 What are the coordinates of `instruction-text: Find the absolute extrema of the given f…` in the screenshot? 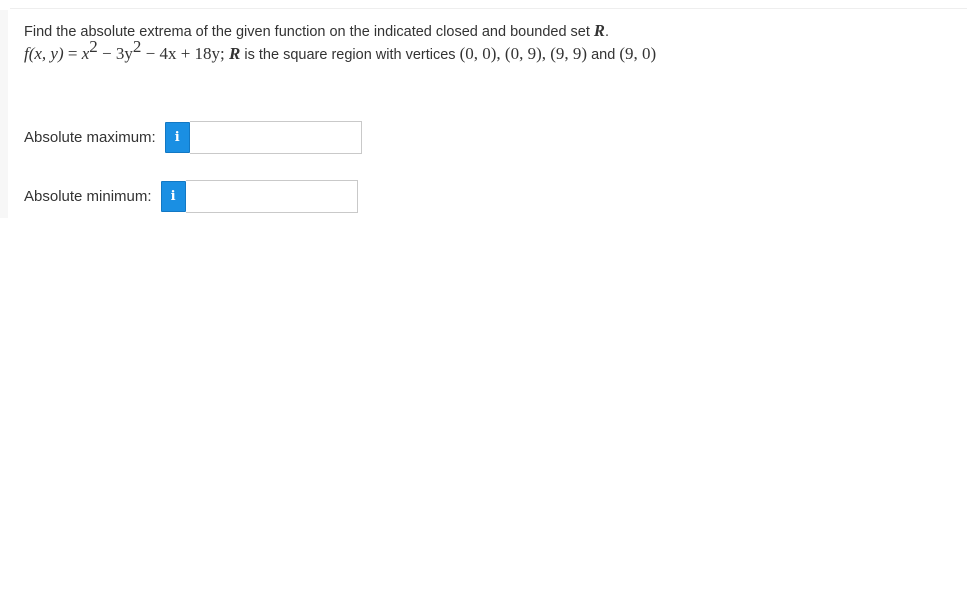 It's located at (309, 32).